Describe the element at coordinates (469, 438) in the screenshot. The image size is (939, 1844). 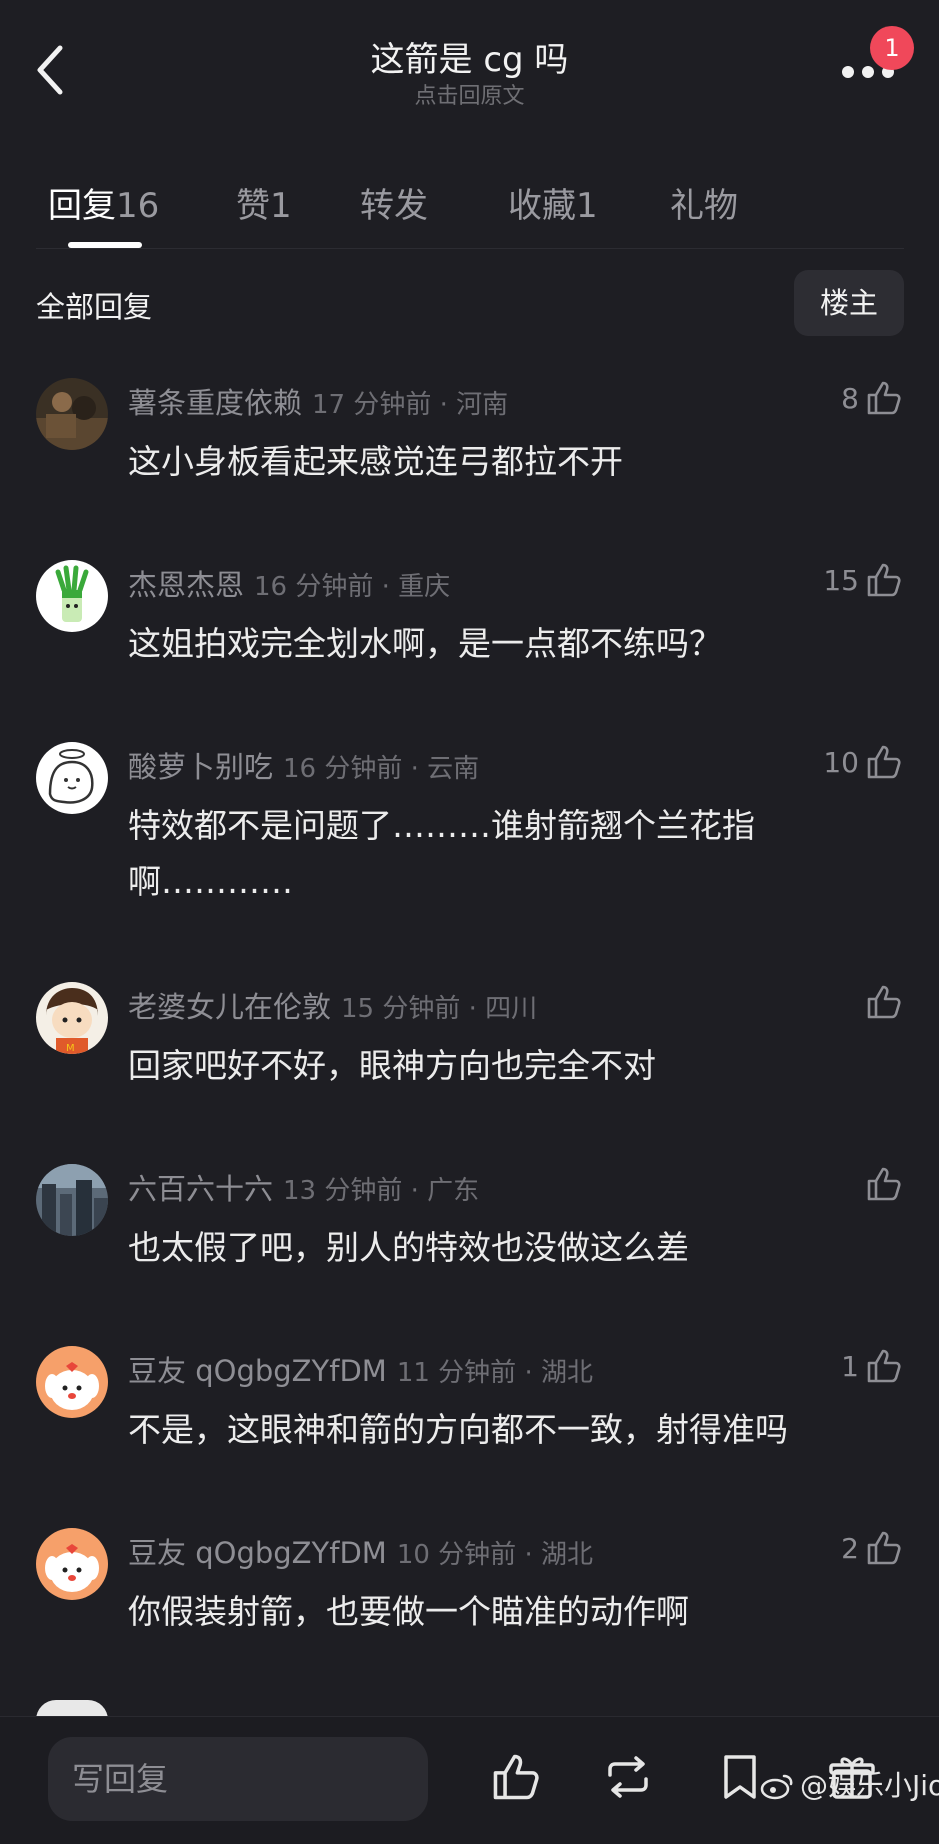
I see `comment-item: 薯条重度依赖 17 分钟前 · 河南 8 这小身板看起来感觉连弓都拉不开` at that location.